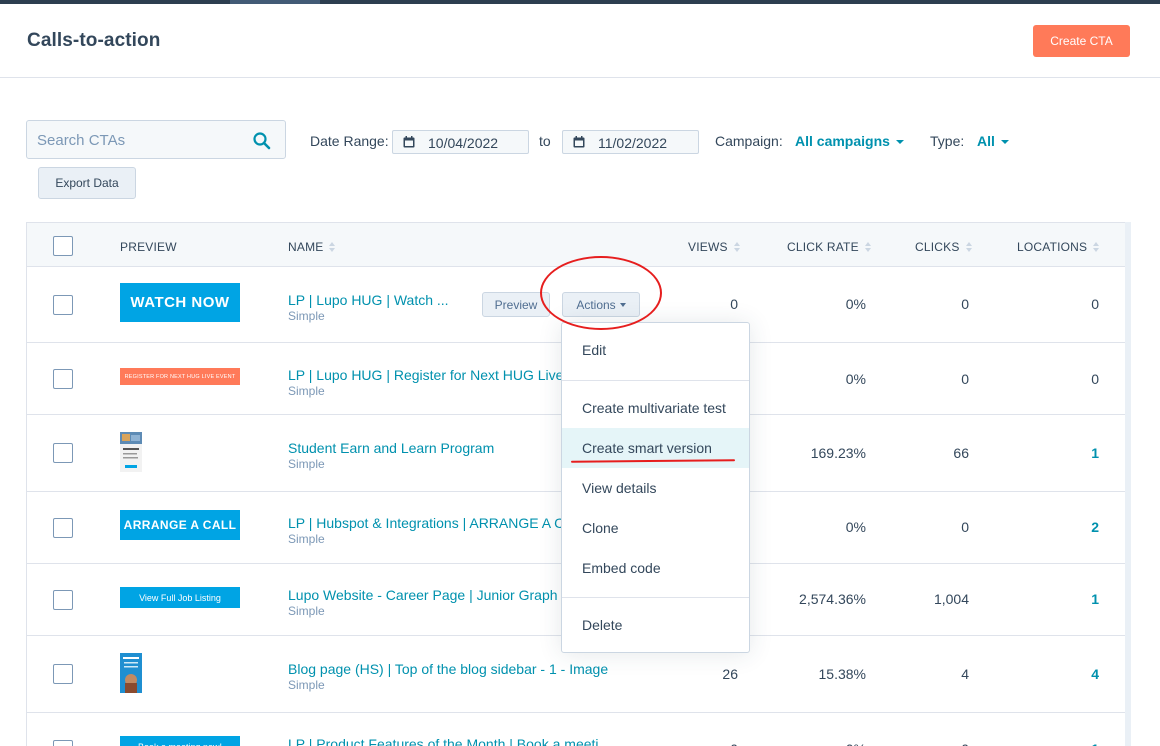 Image resolution: width=1160 pixels, height=746 pixels. What do you see at coordinates (655, 625) in the screenshot?
I see `menu-item-delete: Delete` at bounding box center [655, 625].